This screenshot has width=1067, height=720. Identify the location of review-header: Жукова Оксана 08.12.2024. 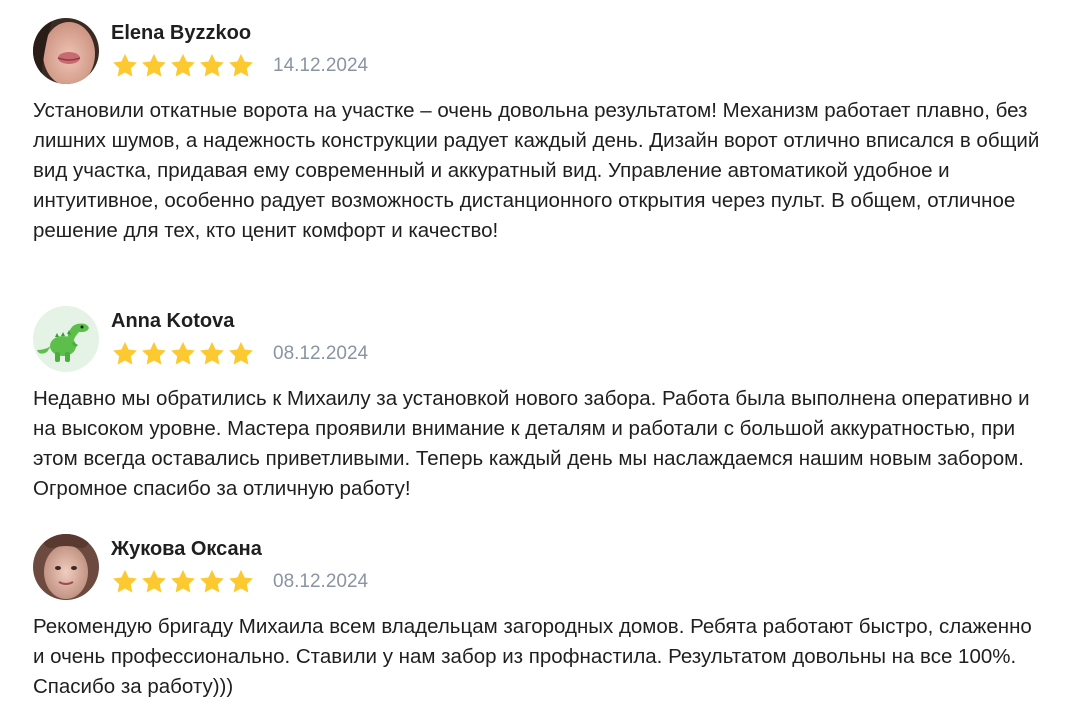
(538, 568).